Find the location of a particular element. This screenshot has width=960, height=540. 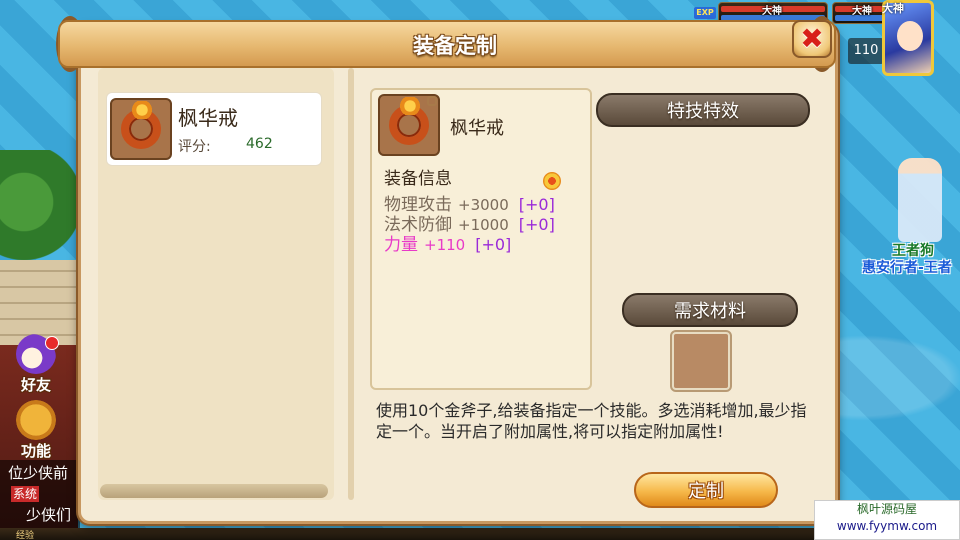

list-scrollbar is located at coordinates (351, 284).